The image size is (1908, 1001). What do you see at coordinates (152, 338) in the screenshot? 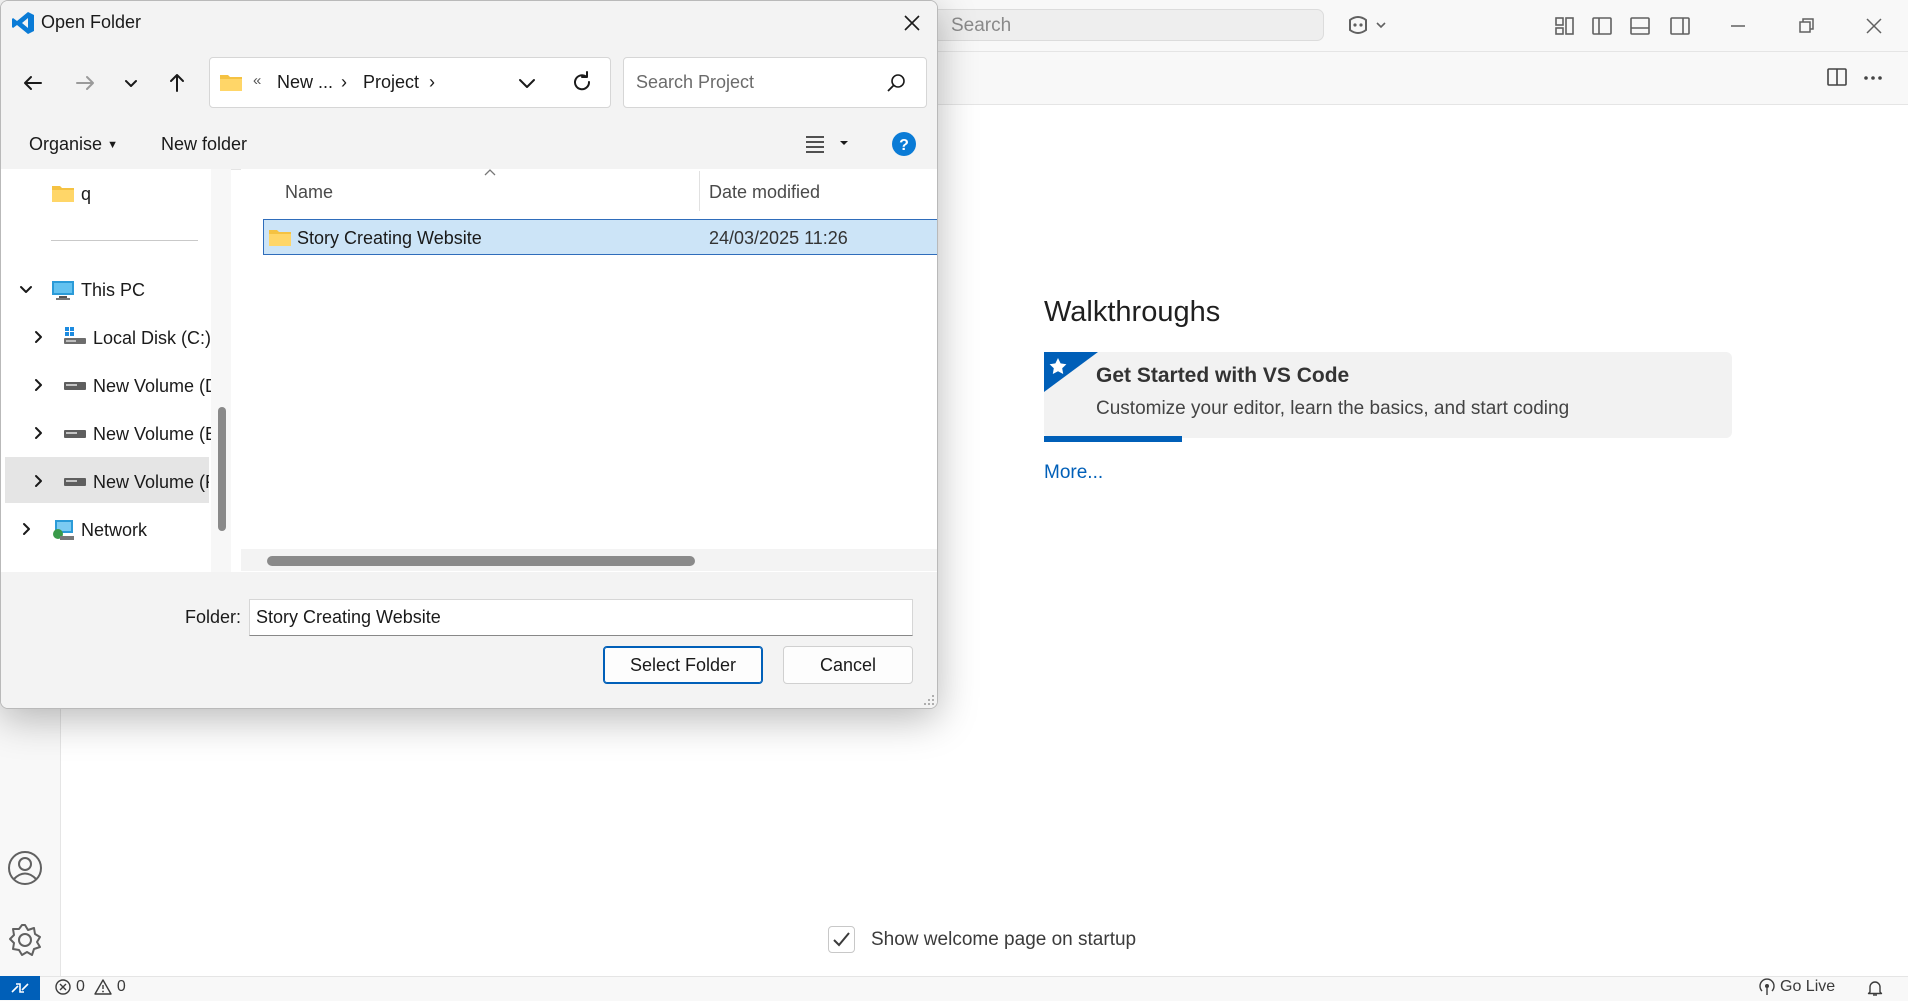
I see `nav-item-local-disk: Local Disk (C:)` at bounding box center [152, 338].